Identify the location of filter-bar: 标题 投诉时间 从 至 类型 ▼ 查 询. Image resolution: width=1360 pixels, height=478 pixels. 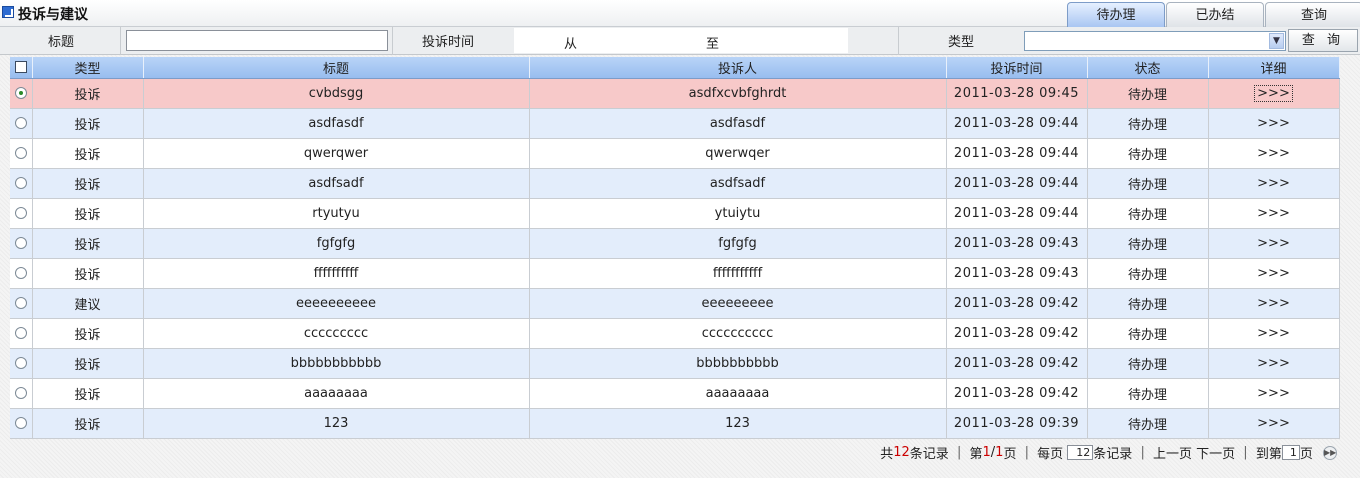
(680, 41).